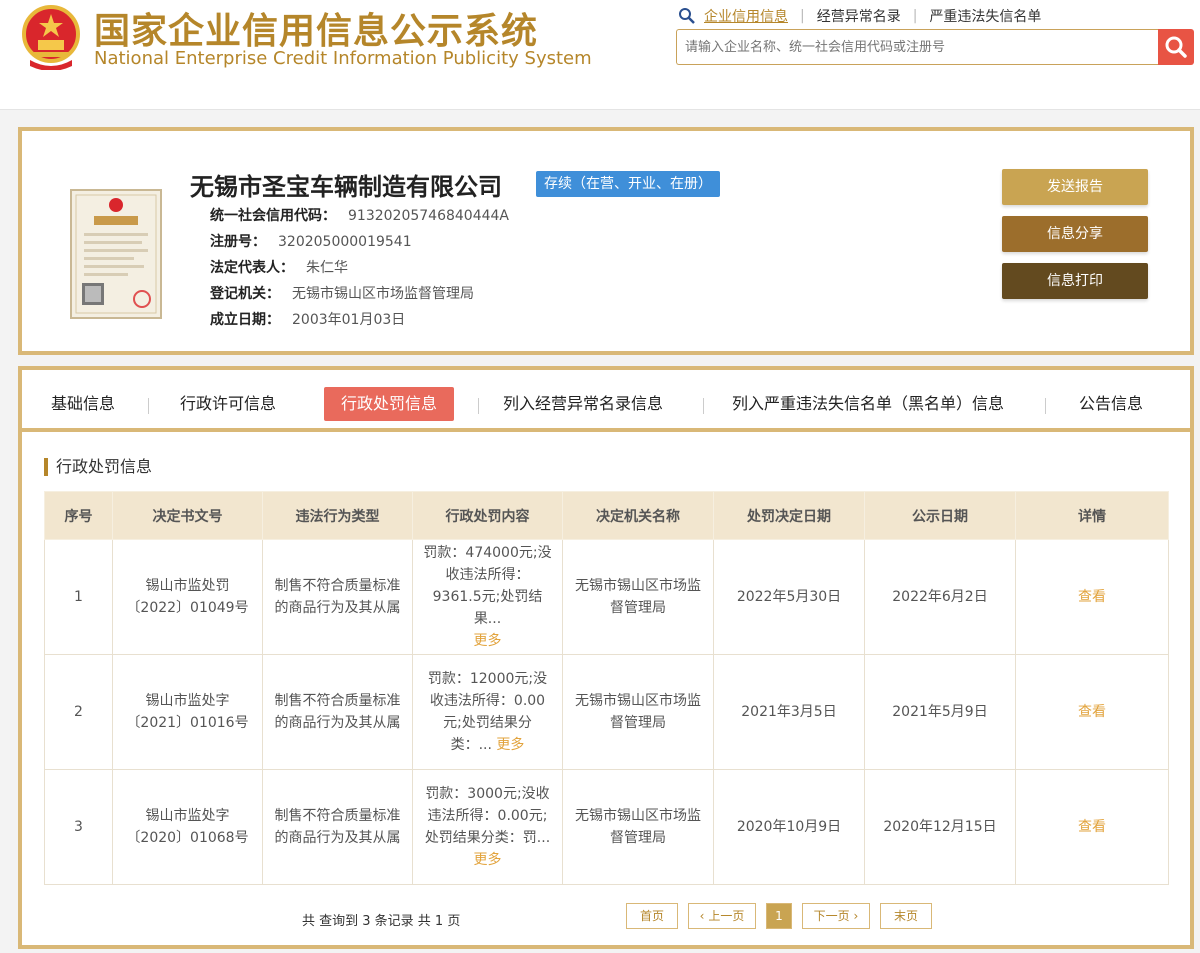 Image resolution: width=1200 pixels, height=953 pixels. I want to click on next-page-button: 下一页 ›, so click(836, 916).